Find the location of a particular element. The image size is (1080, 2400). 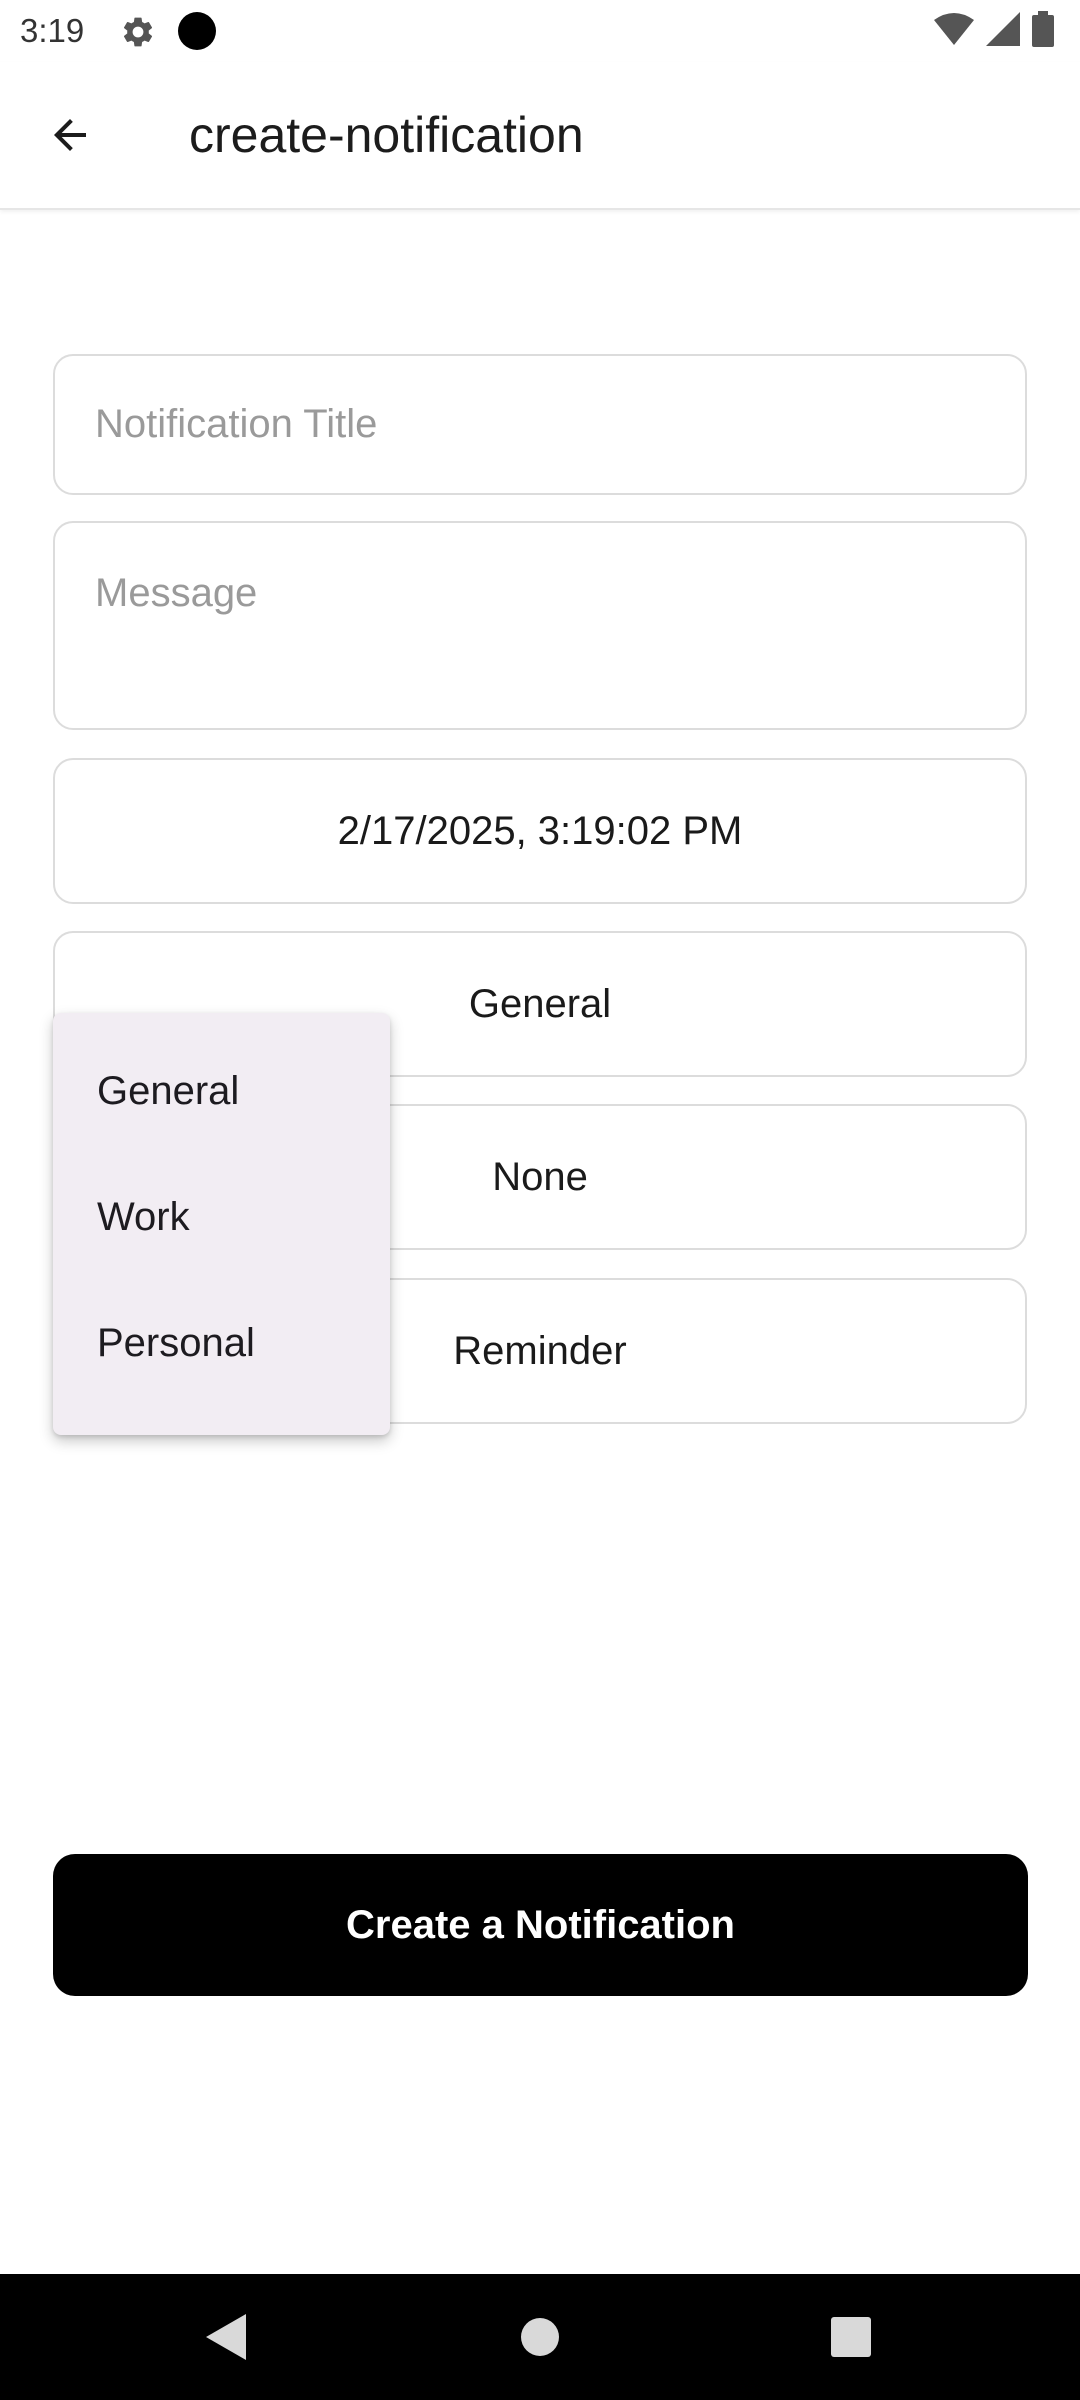

nav-home-button is located at coordinates (540, 2337).